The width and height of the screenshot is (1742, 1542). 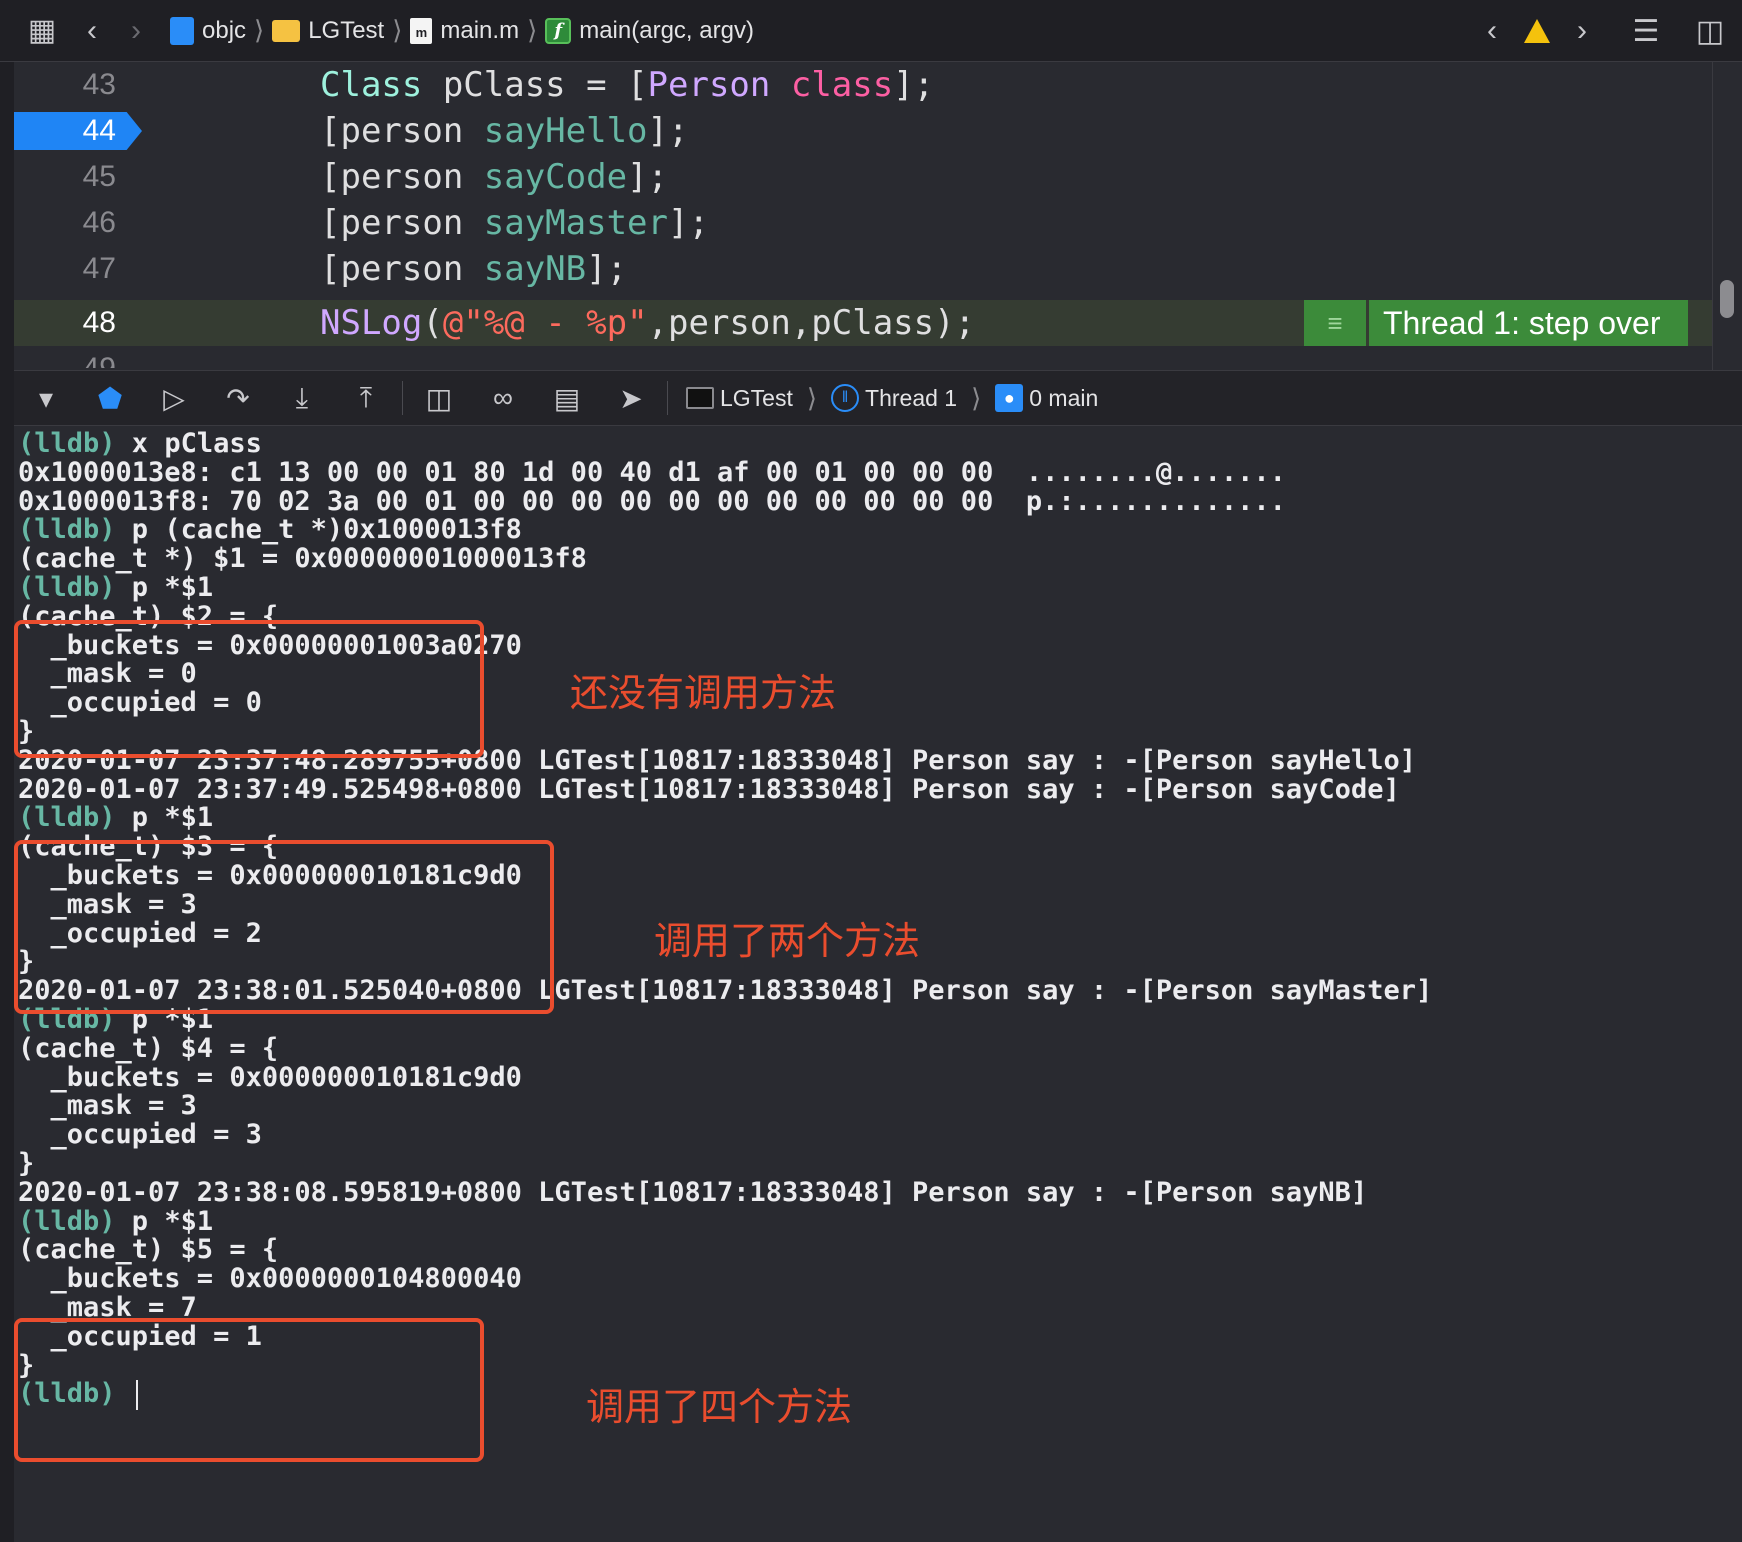 What do you see at coordinates (65, 177) in the screenshot?
I see `line-number: 45` at bounding box center [65, 177].